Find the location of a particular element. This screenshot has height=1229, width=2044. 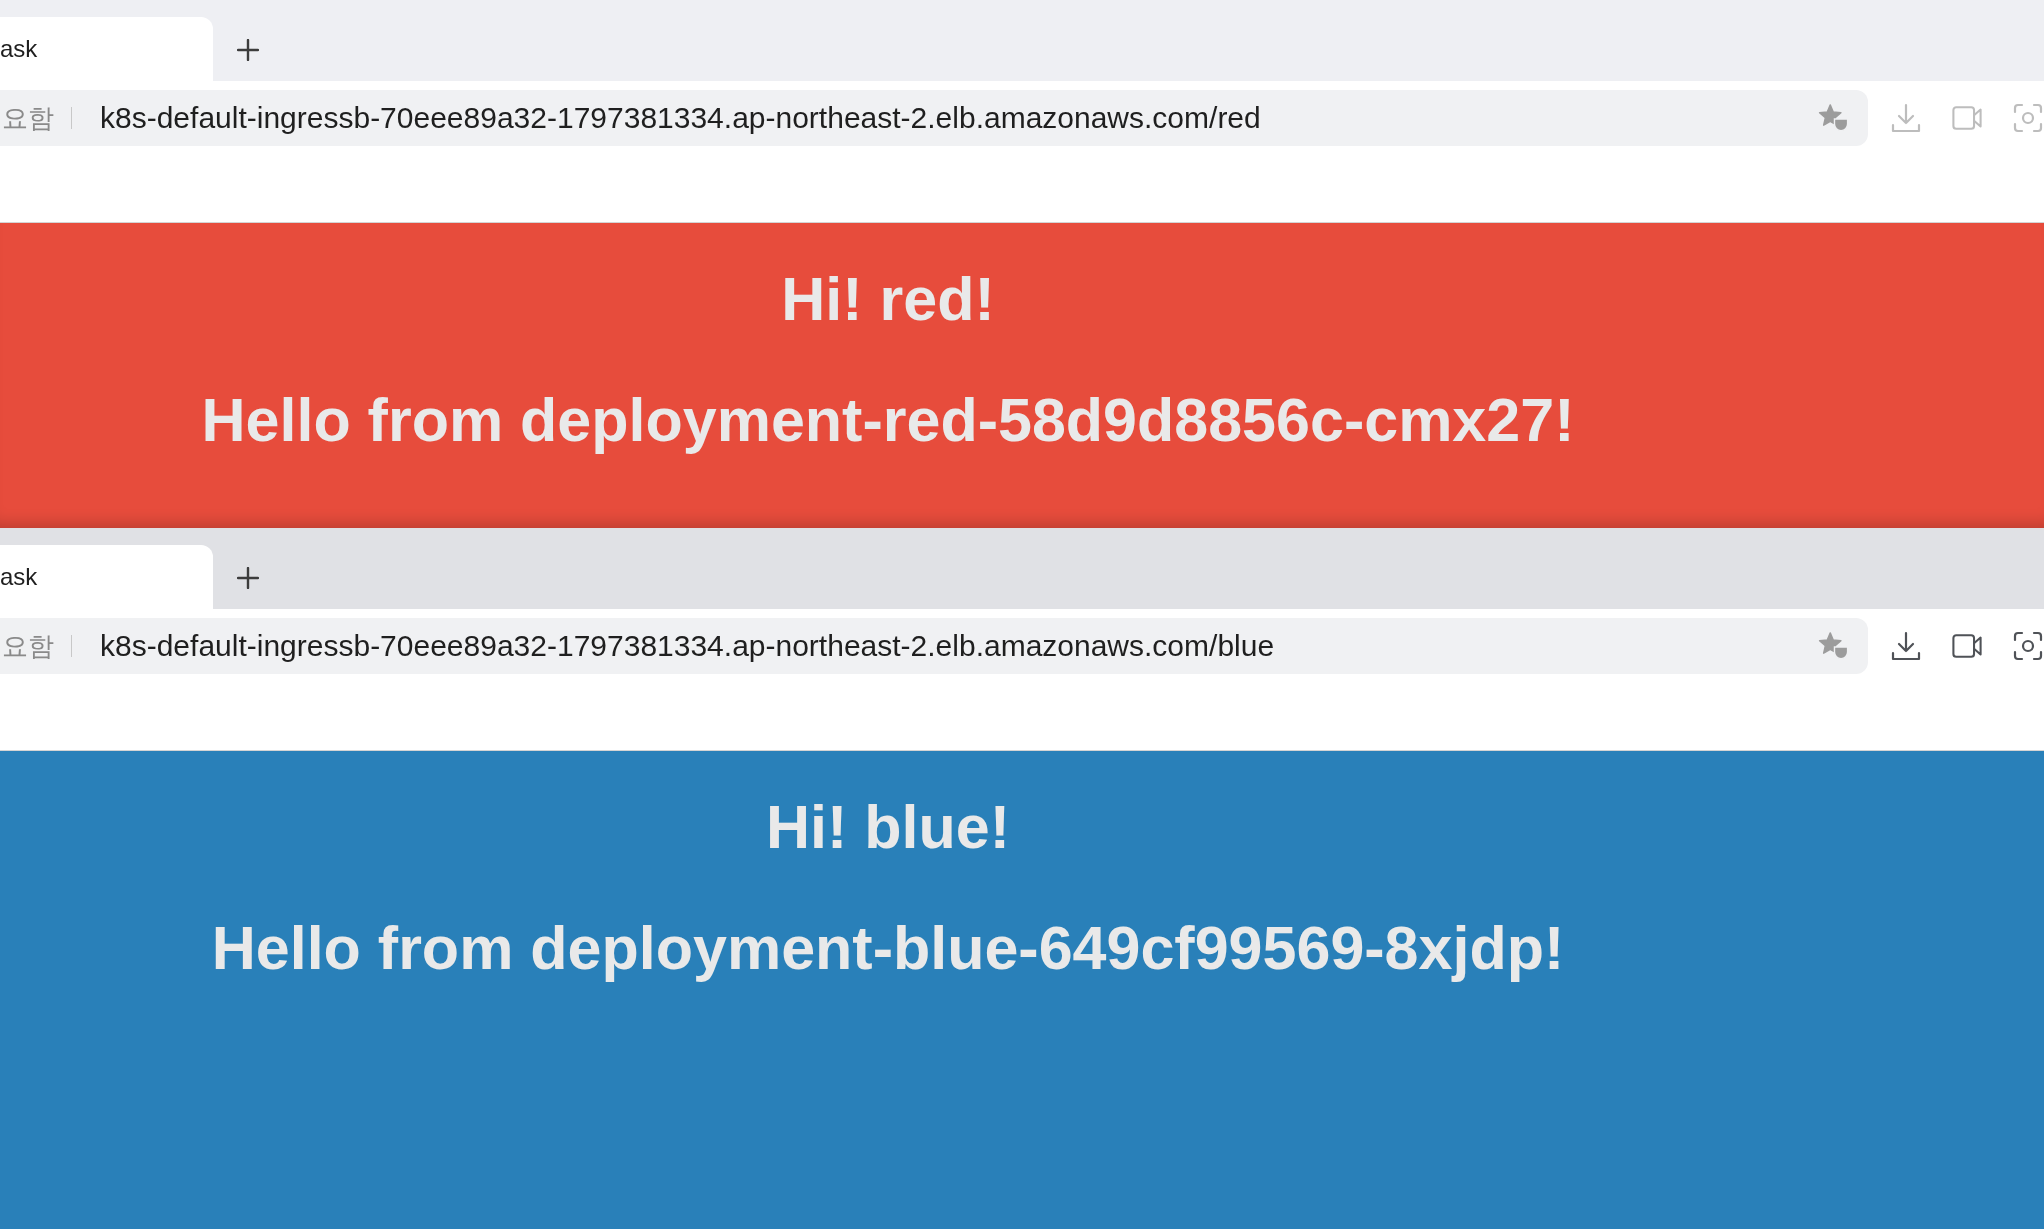

download-icon is located at coordinates (1906, 646).